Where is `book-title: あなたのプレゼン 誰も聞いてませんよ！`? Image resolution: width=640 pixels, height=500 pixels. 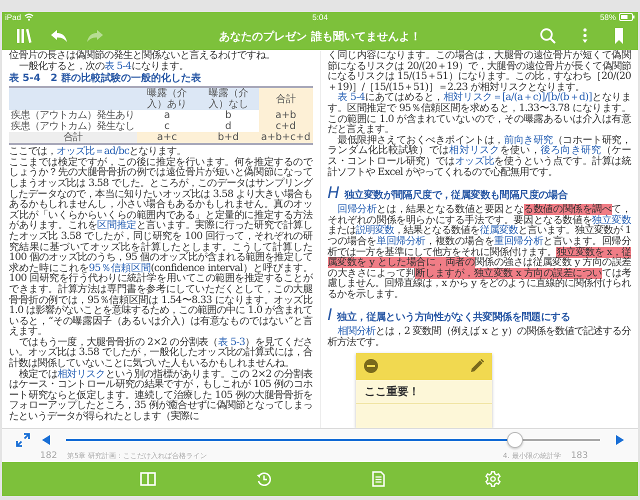 book-title: あなたのプレゼン 誰も聞いてませんよ！ is located at coordinates (320, 36).